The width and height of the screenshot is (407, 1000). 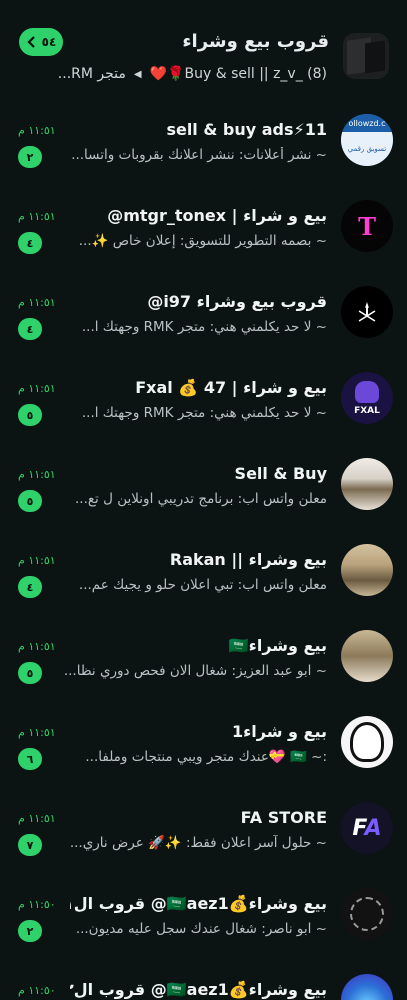 What do you see at coordinates (198, 989) in the screenshot?
I see `chat-name: بيع وشراء💰🇸🇦aez1@ قروب ال٢` at bounding box center [198, 989].